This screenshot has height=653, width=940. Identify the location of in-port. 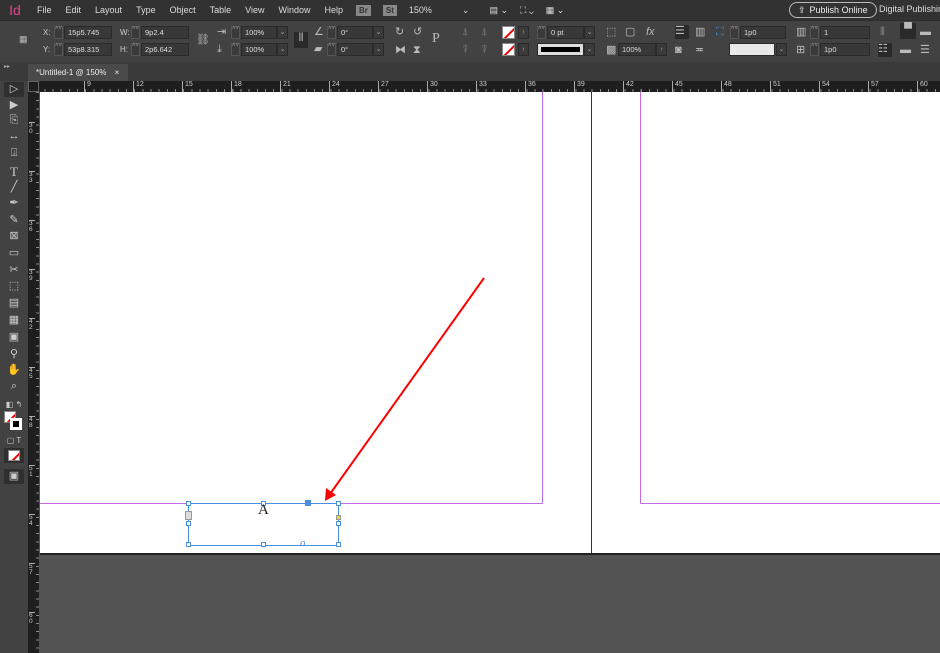
(188, 515).